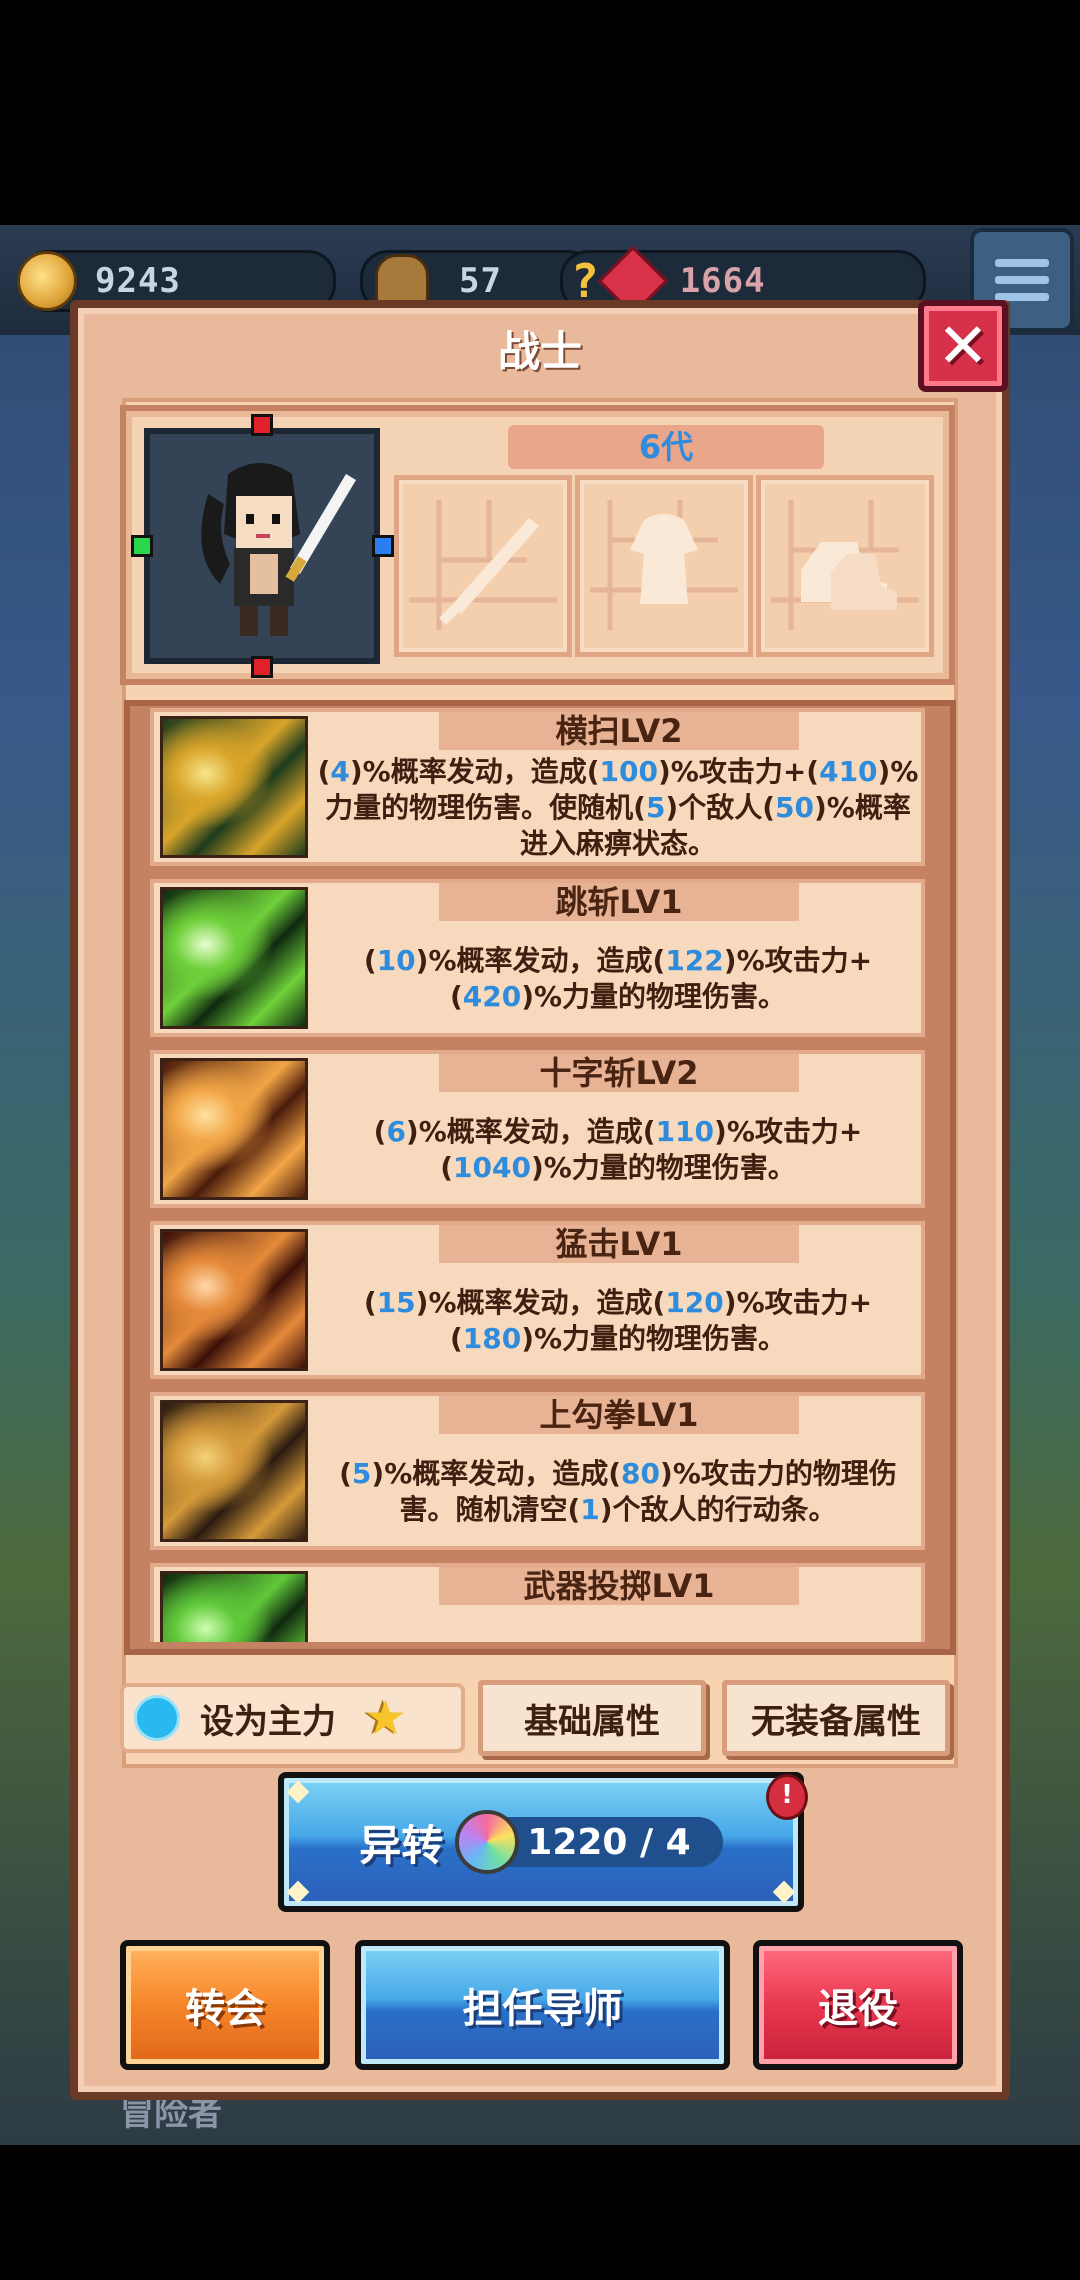 The width and height of the screenshot is (1080, 2280). I want to click on skill-name: 十字斩LV2, so click(619, 1073).